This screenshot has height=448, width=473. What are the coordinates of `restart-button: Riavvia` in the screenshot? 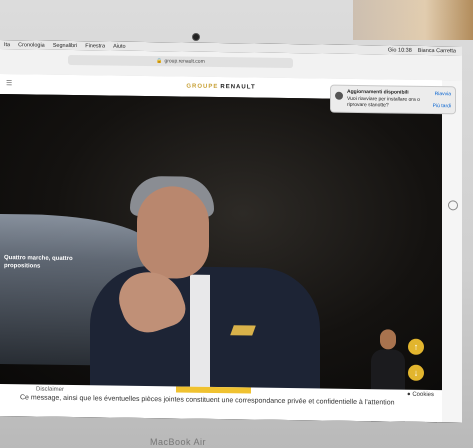 It's located at (443, 94).